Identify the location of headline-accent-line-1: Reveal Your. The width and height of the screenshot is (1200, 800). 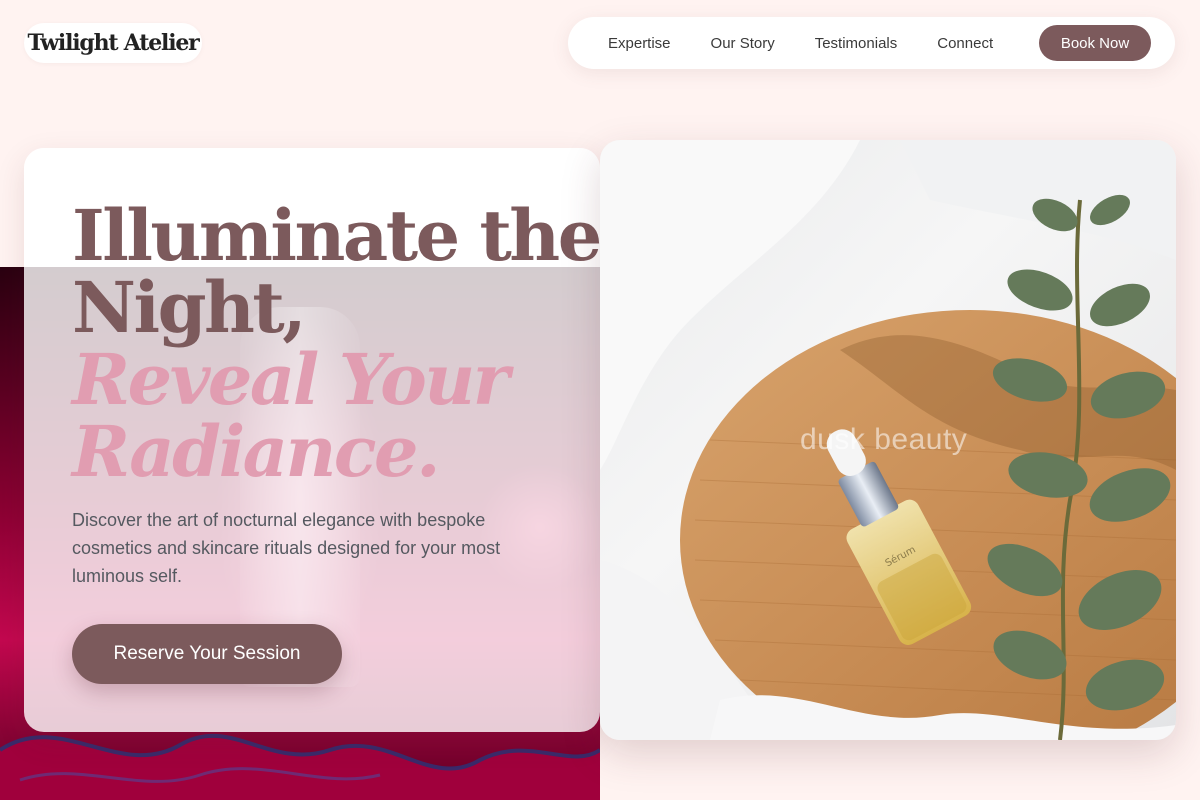
(291, 379).